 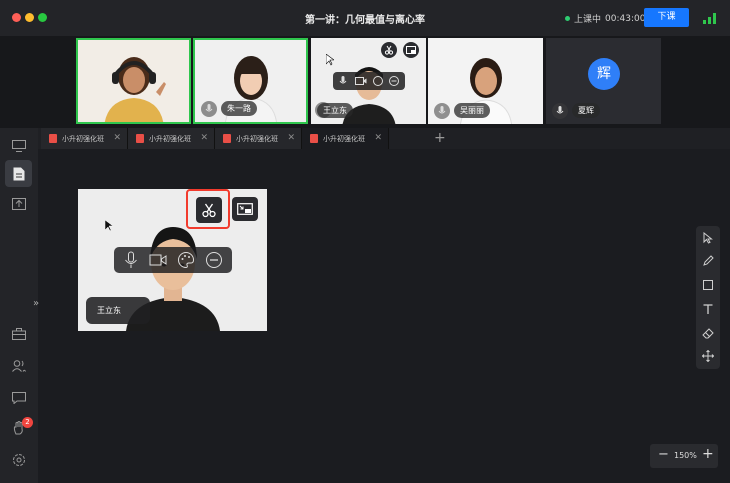 I want to click on toolbox-icon, so click(x=19, y=334).